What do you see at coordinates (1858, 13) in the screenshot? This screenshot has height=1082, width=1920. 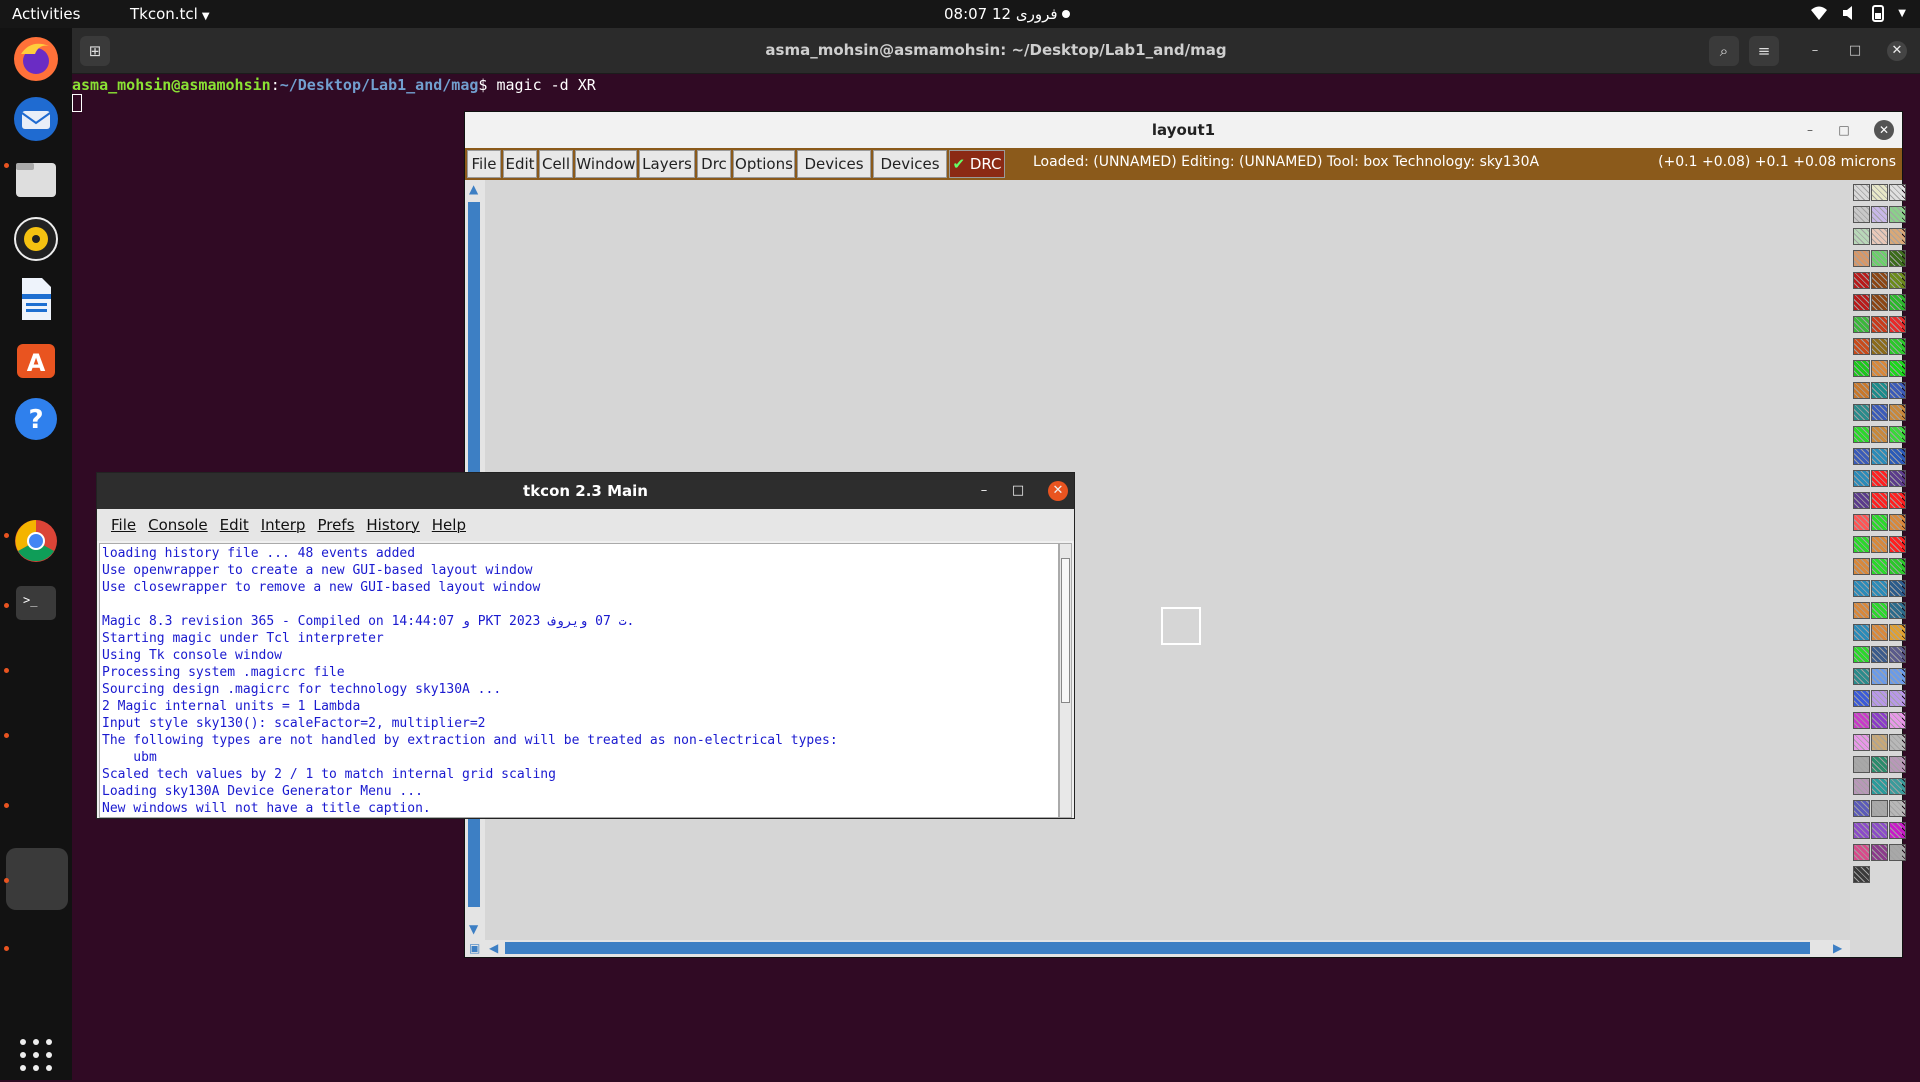 I see `system-tray: ▼` at bounding box center [1858, 13].